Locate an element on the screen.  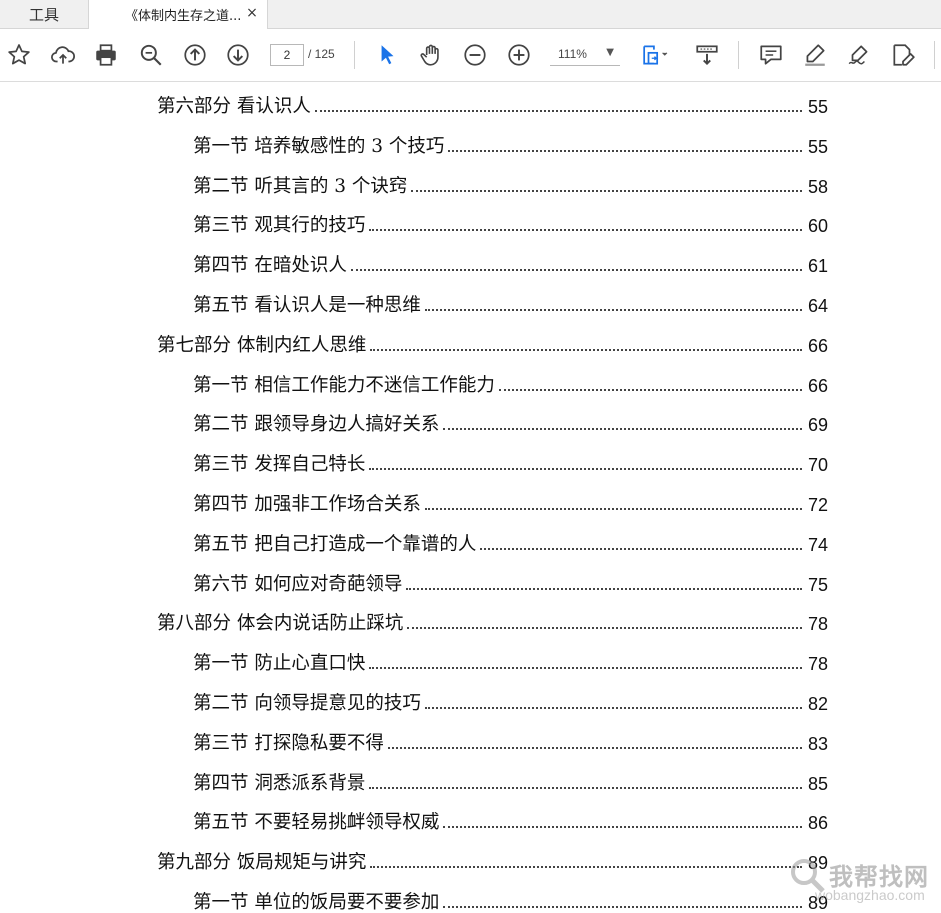
toc-section-entry: 第一节 培养敏感性的 3 个技巧 55 is located at coordinates (510, 143).